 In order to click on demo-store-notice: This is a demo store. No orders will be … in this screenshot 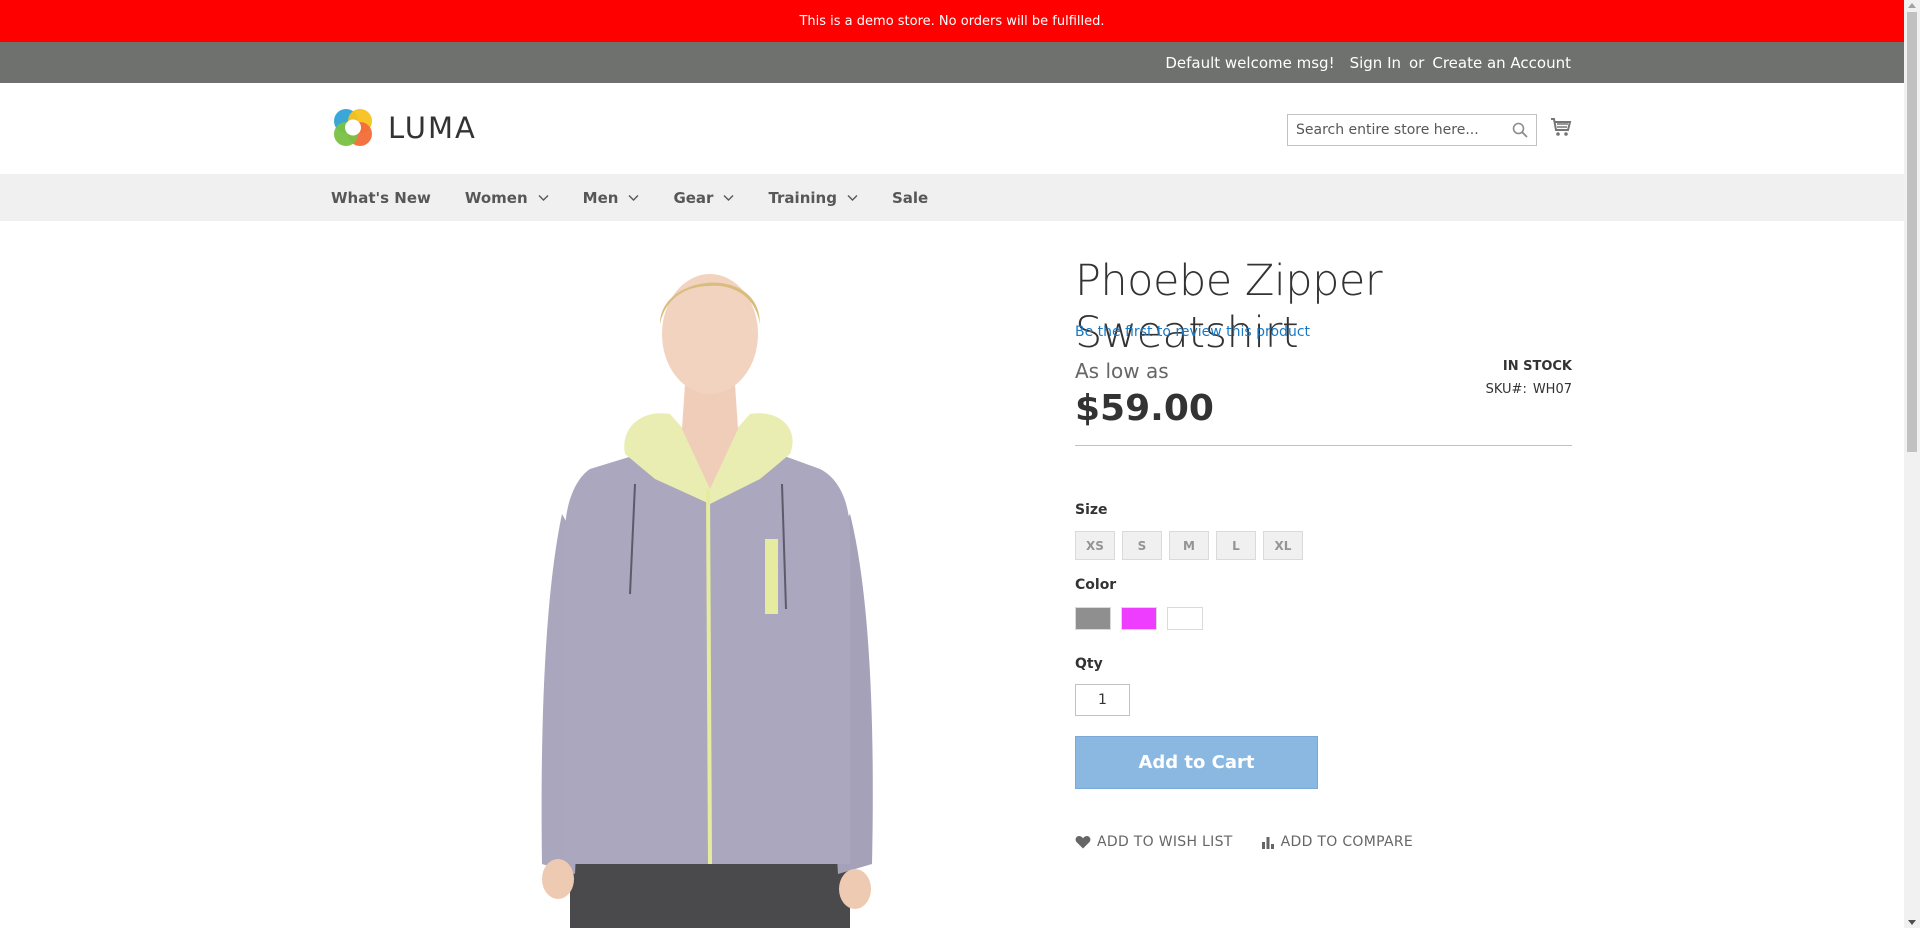, I will do `click(952, 21)`.